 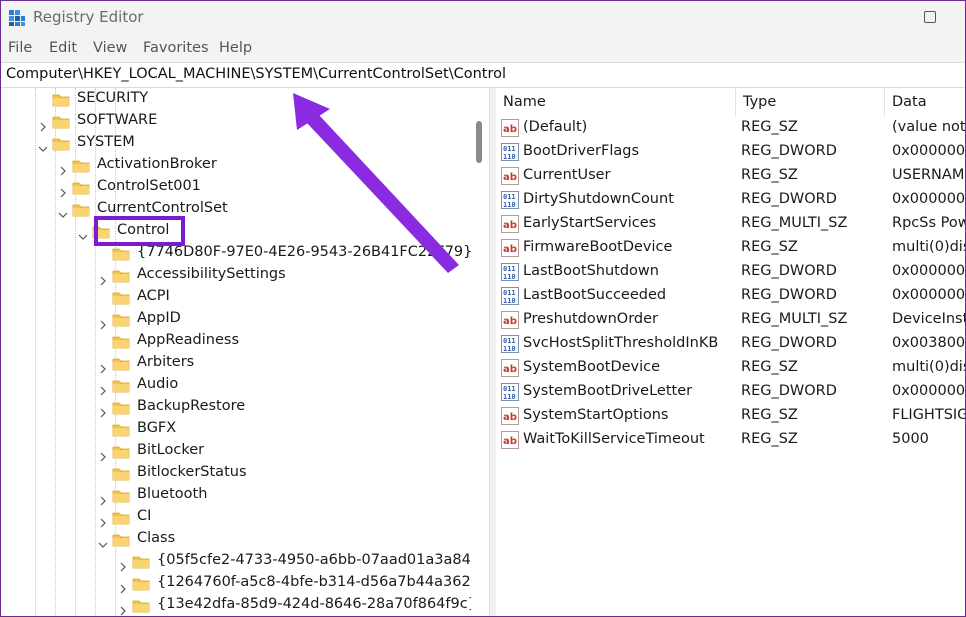 What do you see at coordinates (236, 430) in the screenshot?
I see `tree-node: BGFX` at bounding box center [236, 430].